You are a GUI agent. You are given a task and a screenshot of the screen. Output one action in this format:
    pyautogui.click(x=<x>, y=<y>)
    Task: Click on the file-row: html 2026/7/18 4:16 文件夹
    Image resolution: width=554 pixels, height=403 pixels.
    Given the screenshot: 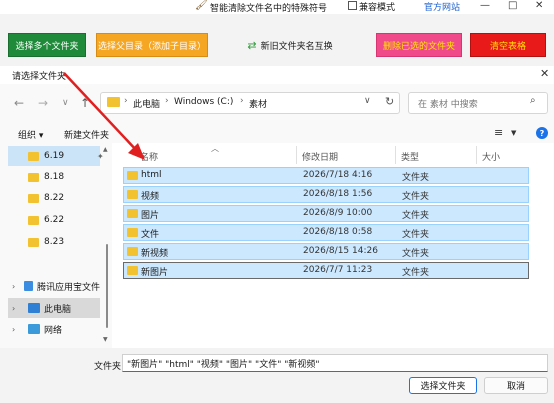 What is the action you would take?
    pyautogui.click(x=326, y=175)
    